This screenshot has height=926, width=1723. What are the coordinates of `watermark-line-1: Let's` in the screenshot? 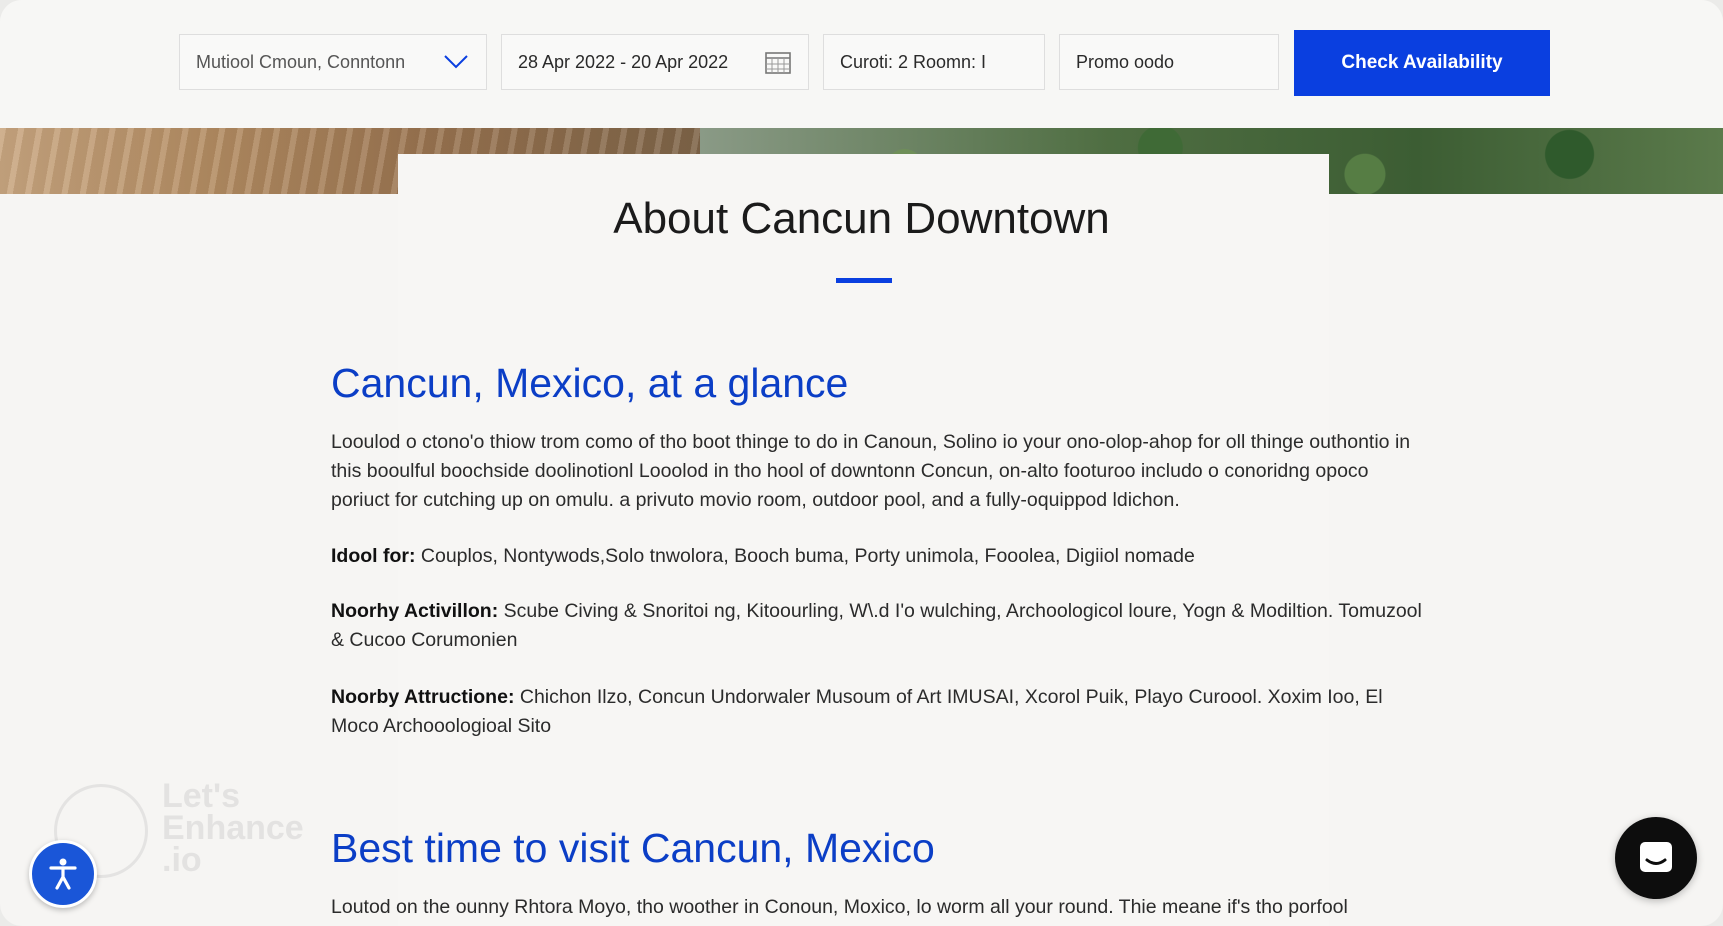 It's located at (201, 796).